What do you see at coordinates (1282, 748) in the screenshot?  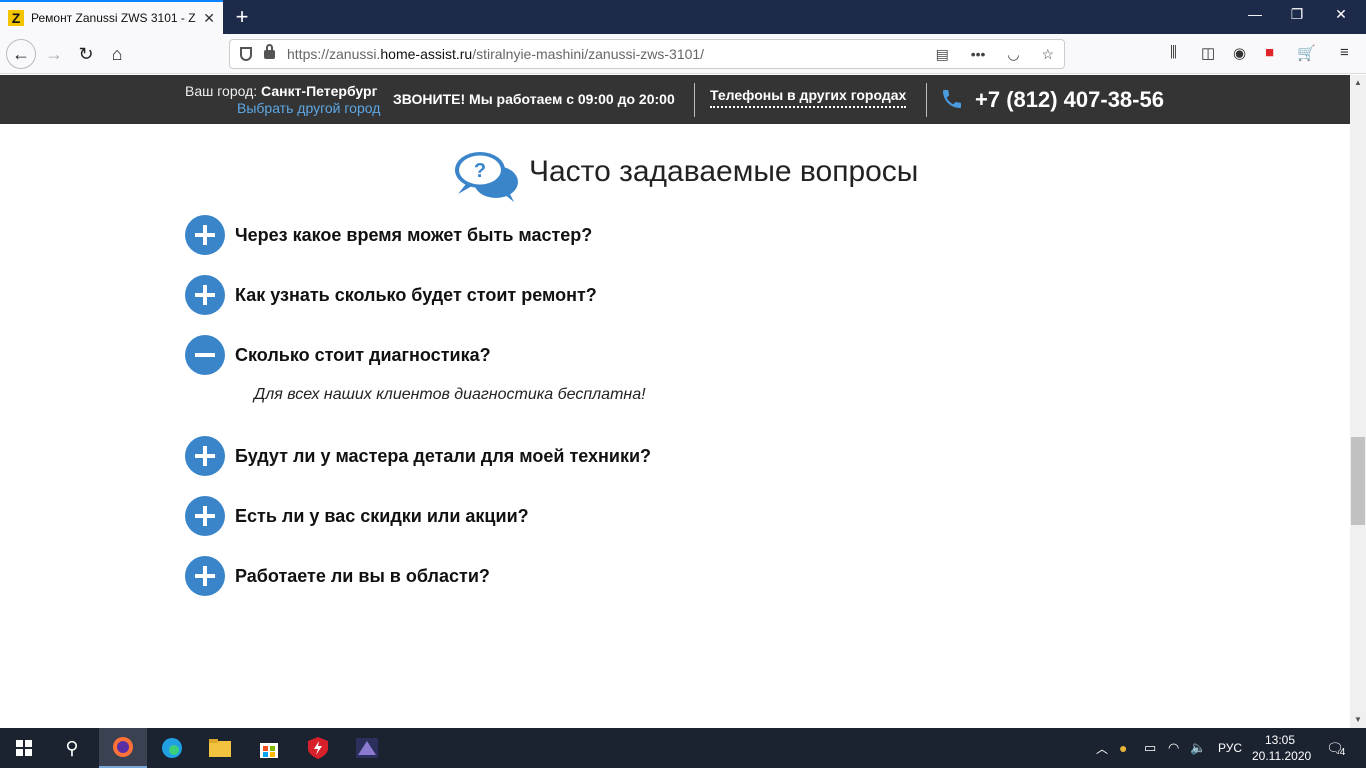 I see `taskbar-clock: 13:05 20.11.2020` at bounding box center [1282, 748].